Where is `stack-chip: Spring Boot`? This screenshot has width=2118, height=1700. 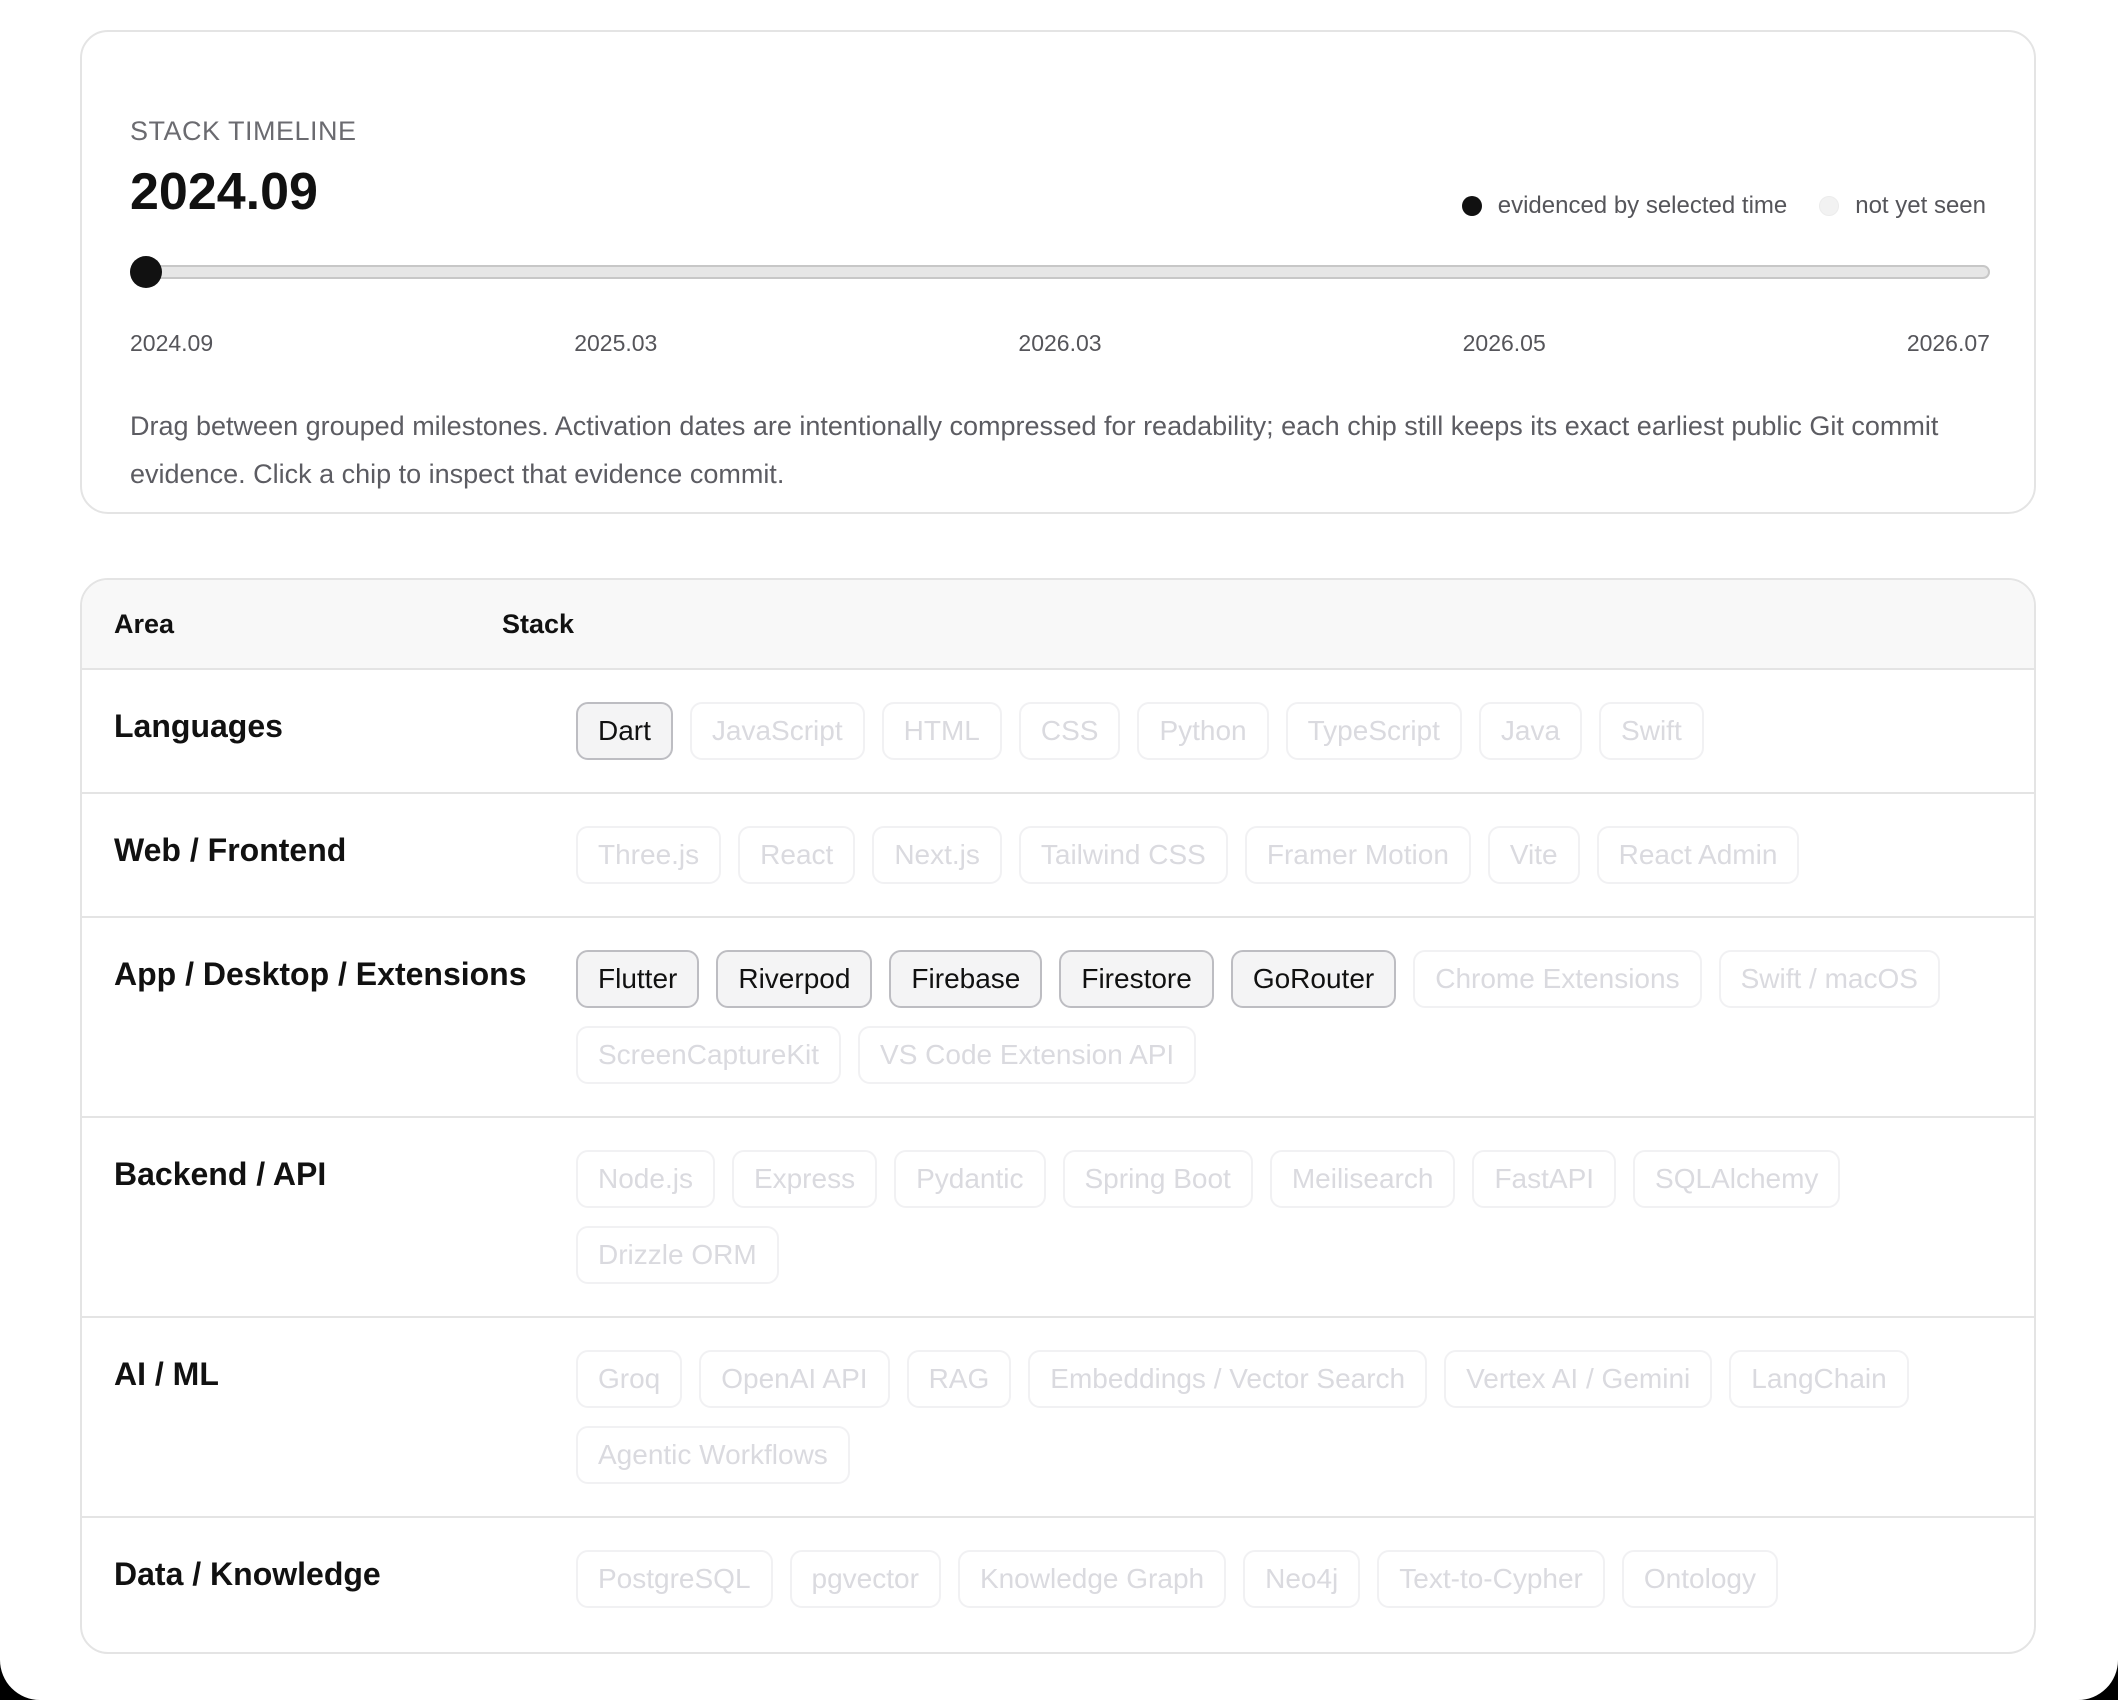 stack-chip: Spring Boot is located at coordinates (1157, 1179).